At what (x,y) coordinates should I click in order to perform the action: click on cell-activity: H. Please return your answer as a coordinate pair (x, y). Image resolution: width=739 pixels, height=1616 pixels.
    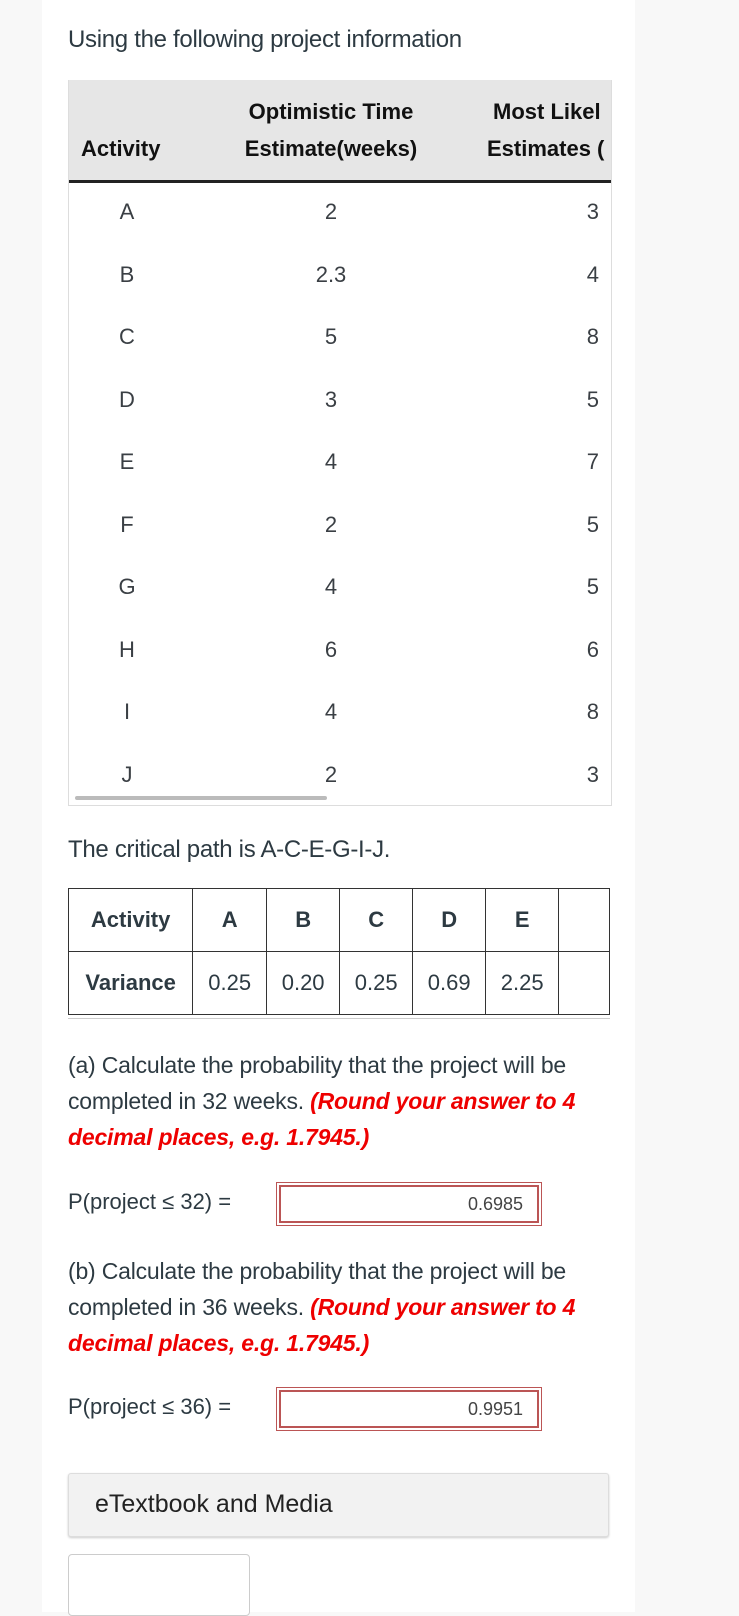
    Looking at the image, I should click on (127, 649).